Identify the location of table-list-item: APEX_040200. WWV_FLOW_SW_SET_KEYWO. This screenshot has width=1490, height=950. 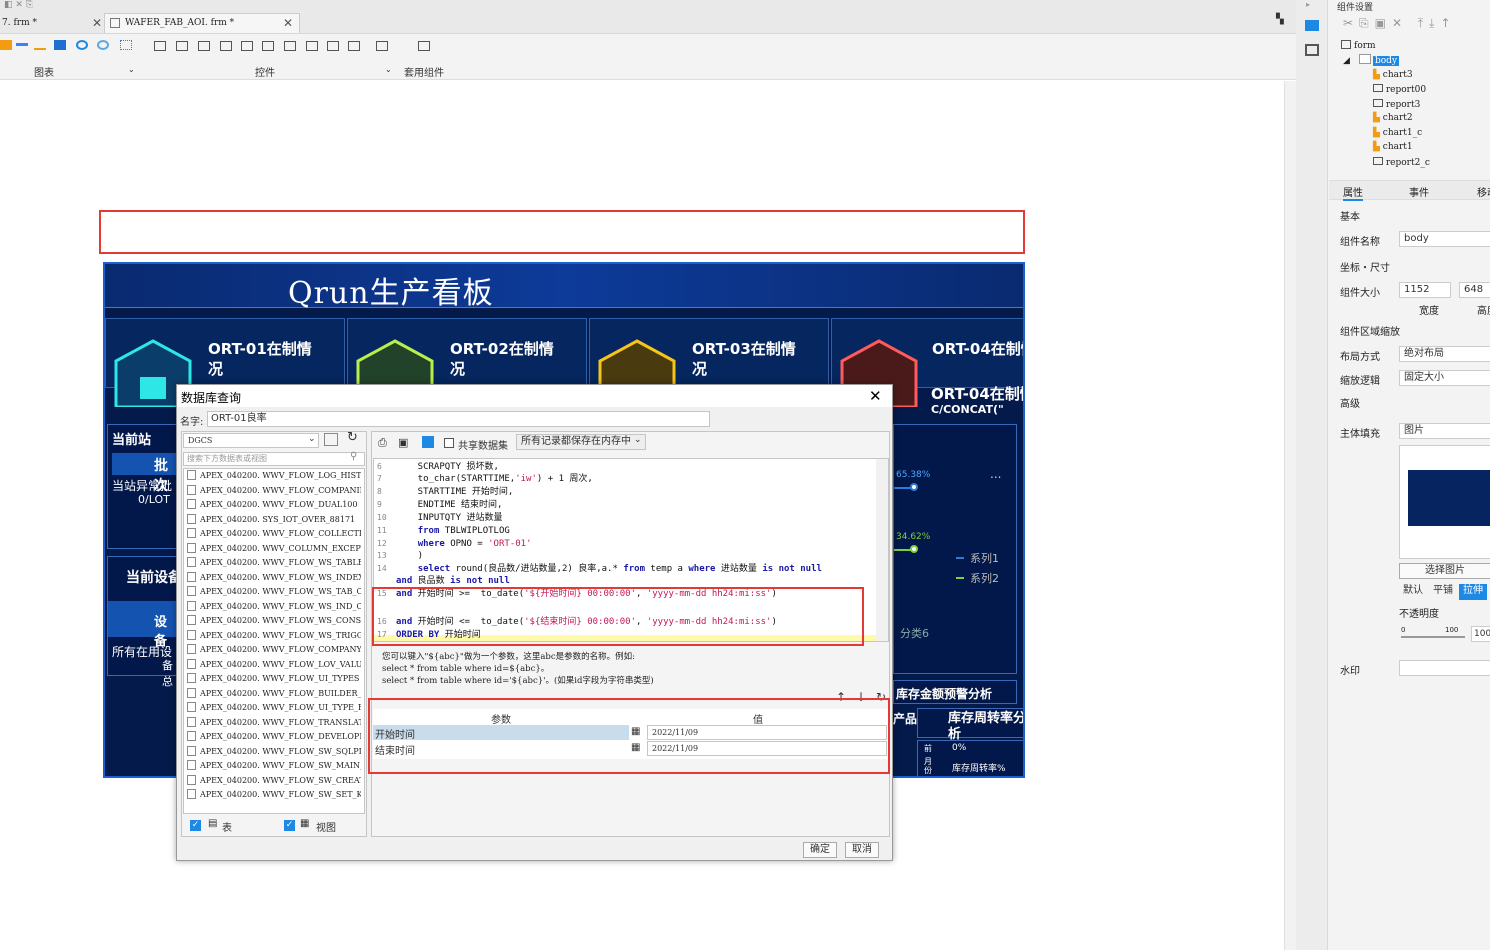
(274, 795).